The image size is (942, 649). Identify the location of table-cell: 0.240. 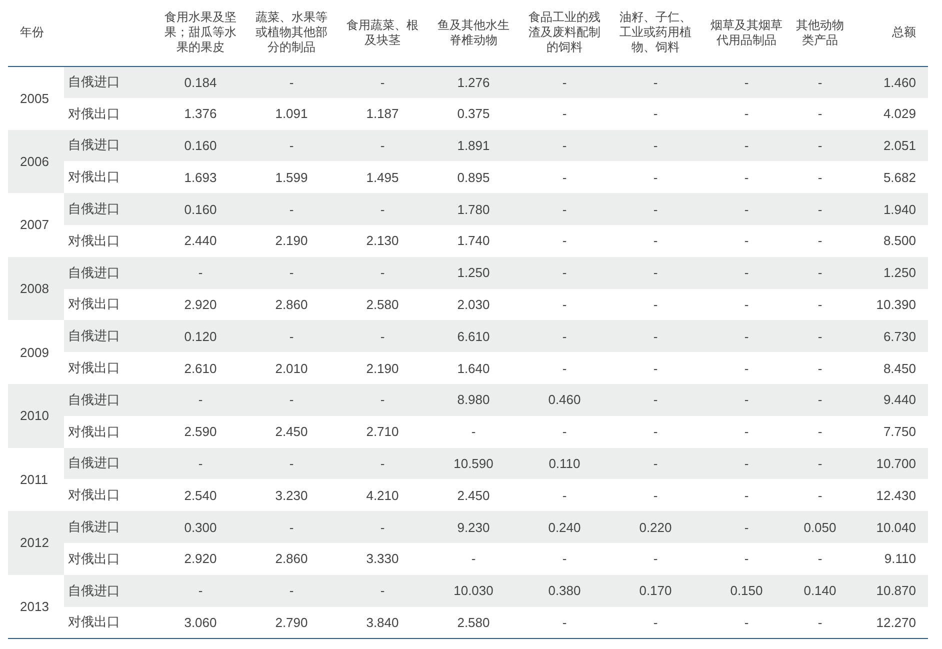
(564, 527).